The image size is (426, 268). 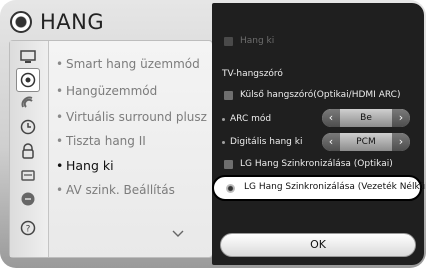 I want to click on menu-item-label: AV szink. Beállítás, so click(x=120, y=190).